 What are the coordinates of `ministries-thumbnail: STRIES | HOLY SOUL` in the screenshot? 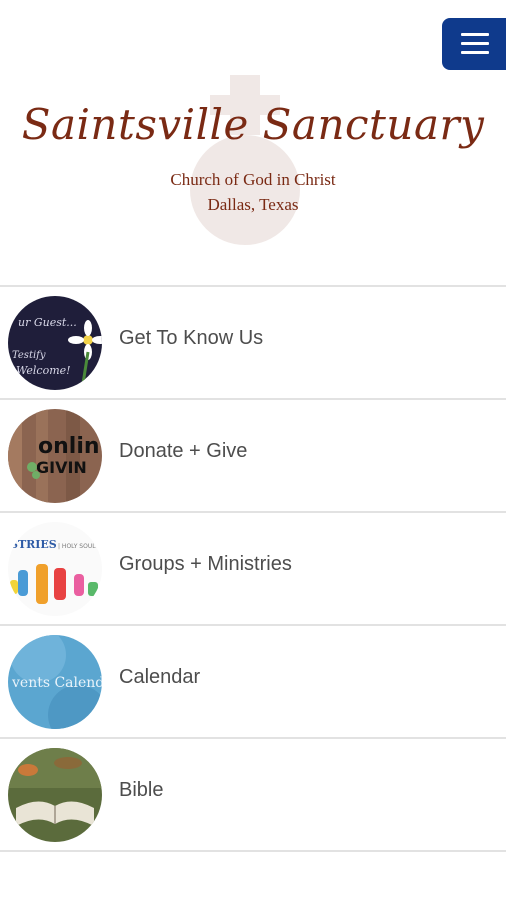 It's located at (55, 569).